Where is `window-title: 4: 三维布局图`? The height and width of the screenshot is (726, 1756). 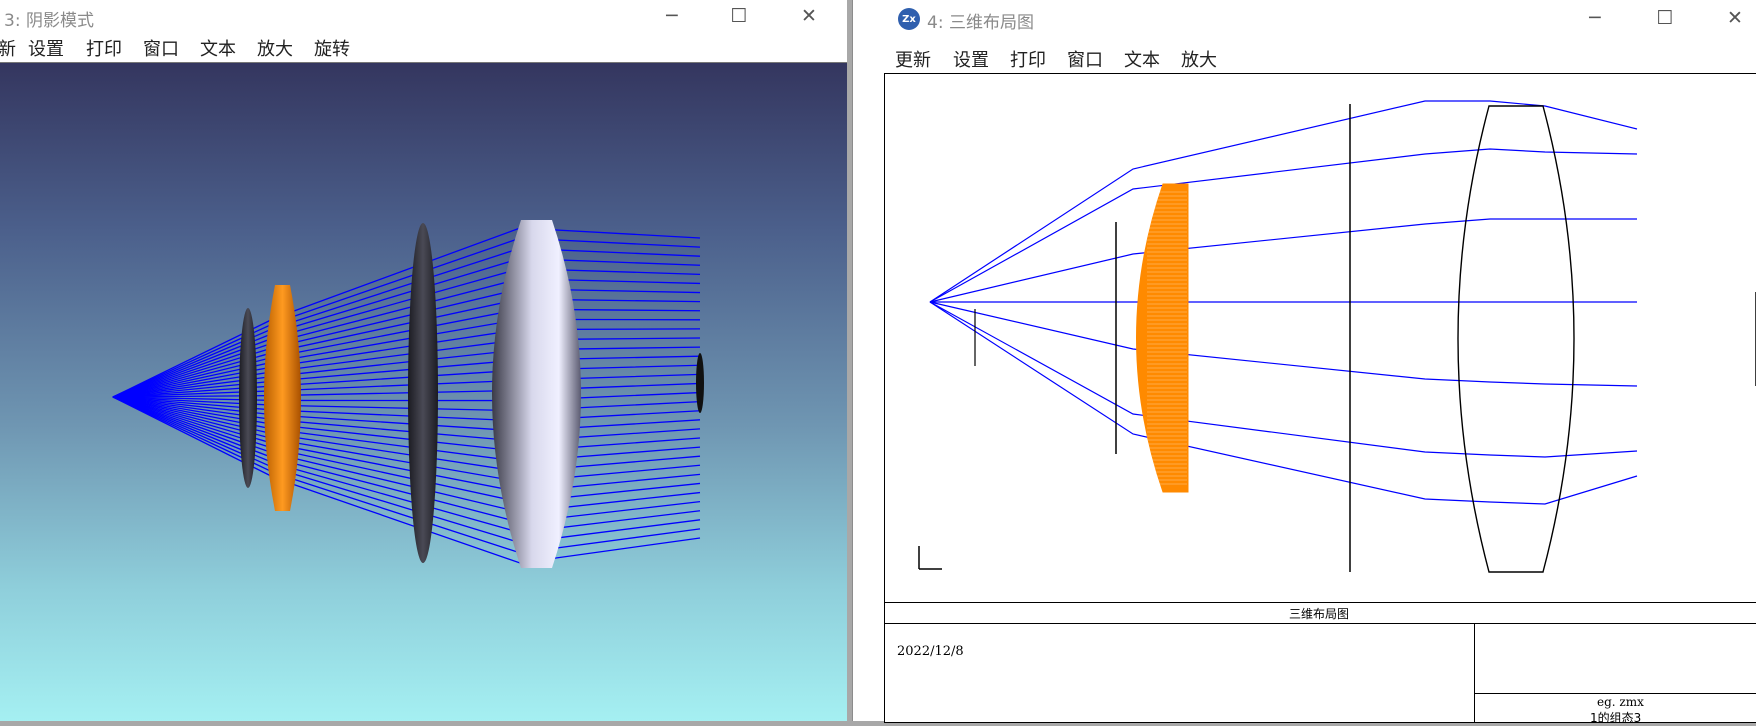
window-title: 4: 三维布局图 is located at coordinates (980, 23).